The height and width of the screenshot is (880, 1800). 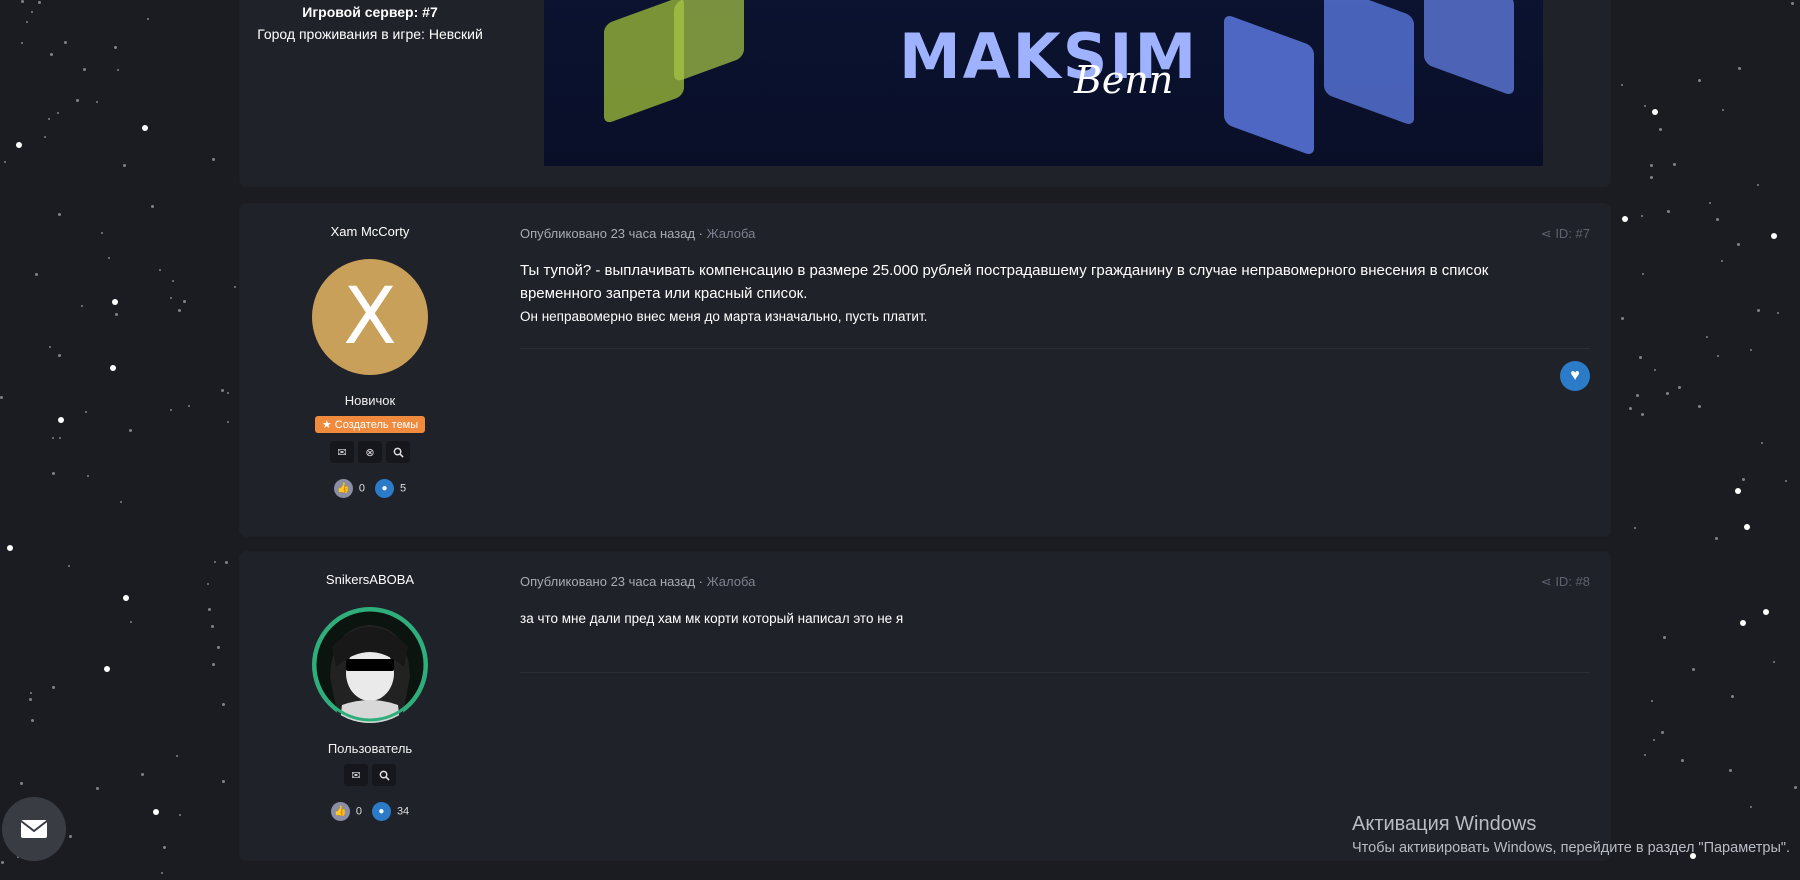 I want to click on author-name-link: SnikersABOBA, so click(x=370, y=579).